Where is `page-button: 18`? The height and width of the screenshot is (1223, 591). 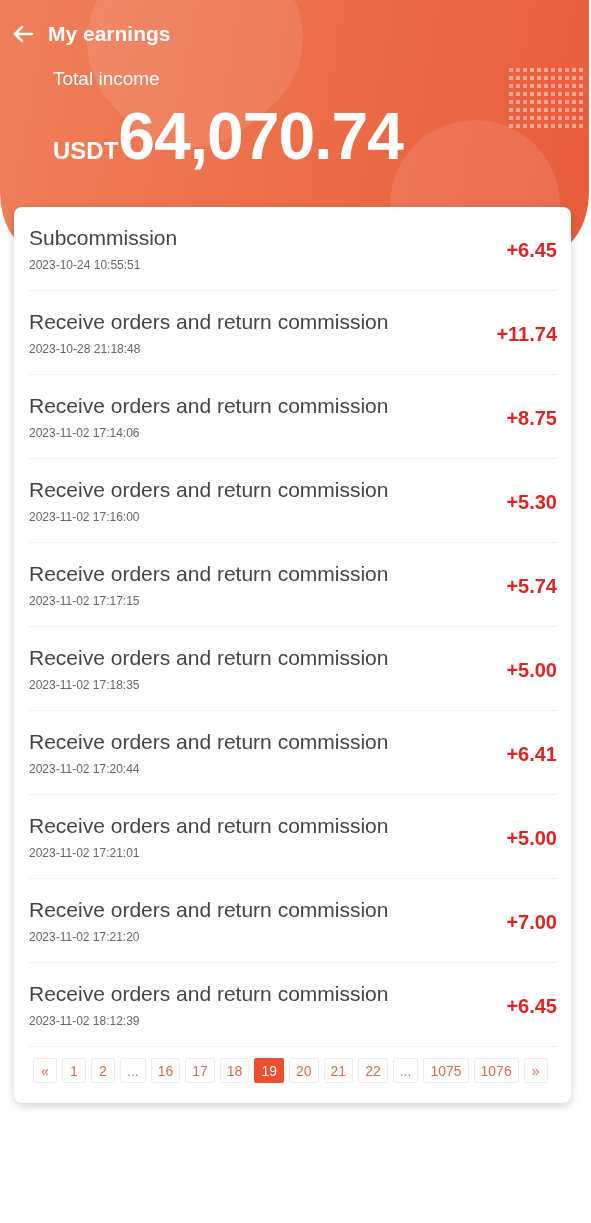 page-button: 18 is located at coordinates (234, 1070).